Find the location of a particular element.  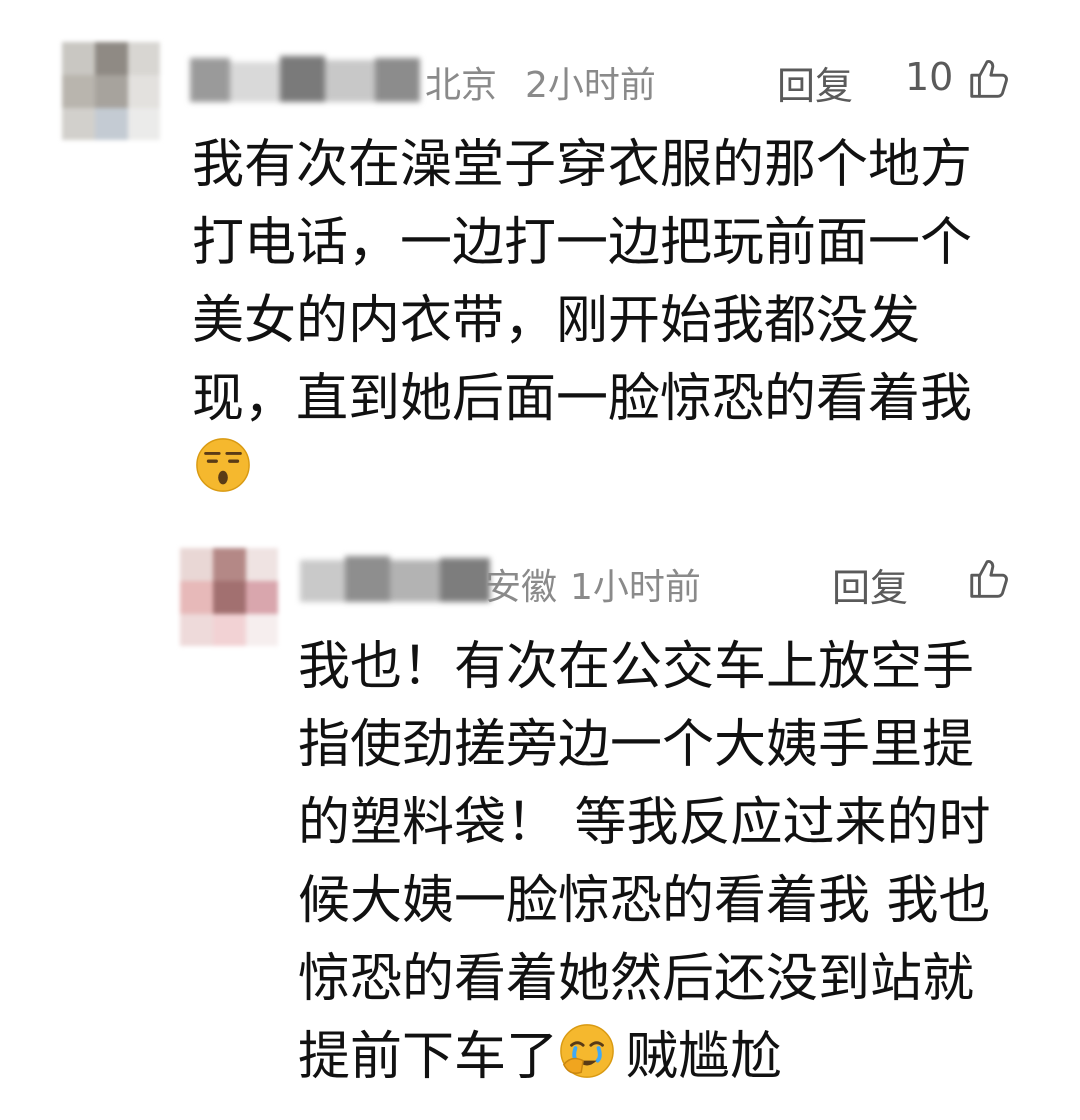

comment-time: 2小时前 is located at coordinates (590, 85).